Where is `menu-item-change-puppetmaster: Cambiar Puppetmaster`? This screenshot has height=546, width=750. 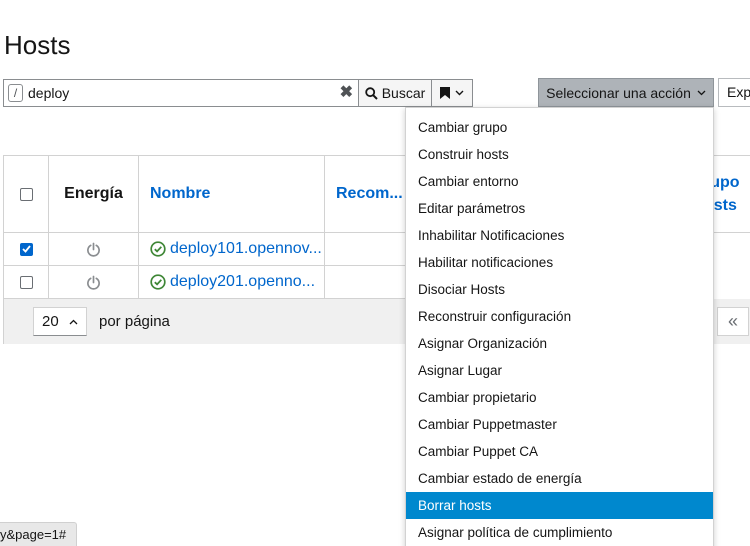
menu-item-change-puppetmaster: Cambiar Puppetmaster is located at coordinates (559, 424).